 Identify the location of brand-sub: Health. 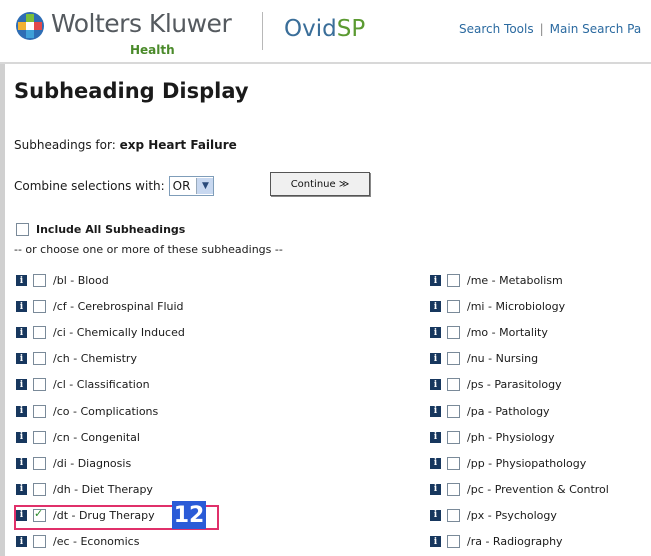
(152, 50).